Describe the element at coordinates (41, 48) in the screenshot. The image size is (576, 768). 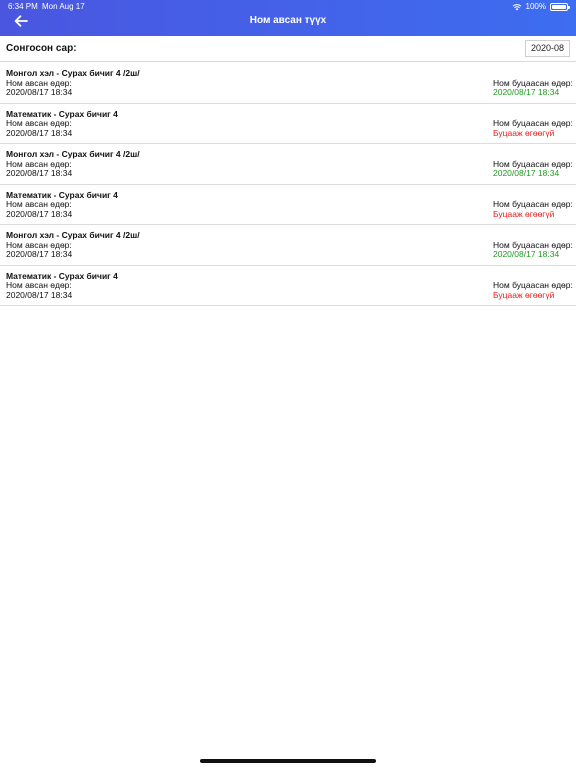
I see `month-label: Сонгосон сар:` at that location.